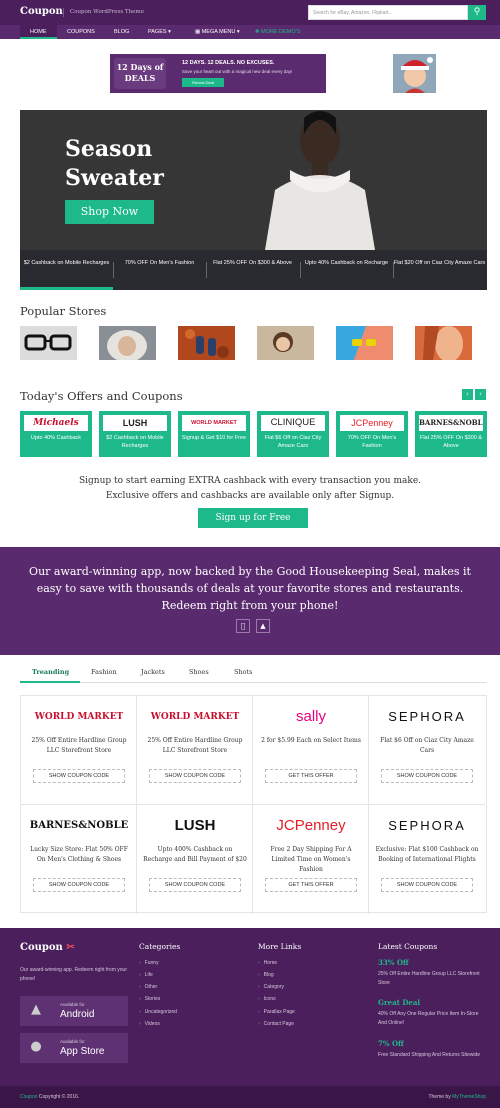  Describe the element at coordinates (214, 438) in the screenshot. I see `offer-text: Signup & Get $10 for Free` at that location.